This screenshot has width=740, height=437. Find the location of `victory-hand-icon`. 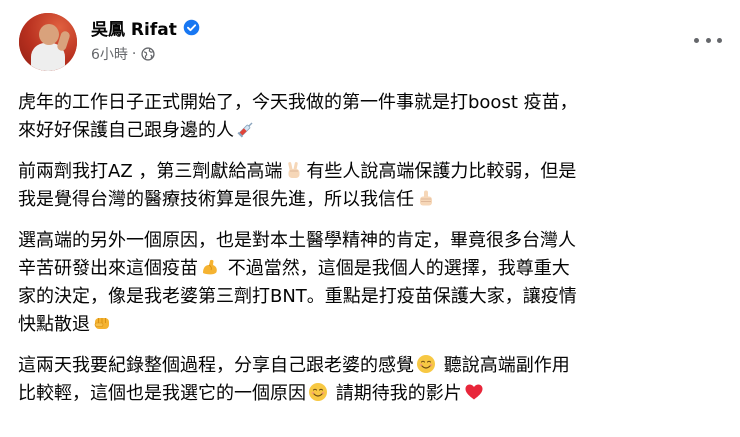

victory-hand-icon is located at coordinates (294, 170).